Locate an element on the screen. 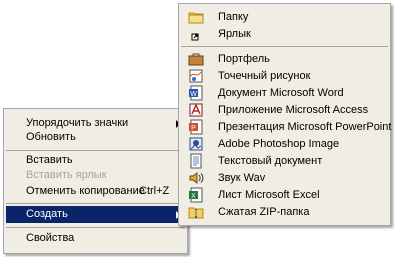 This screenshot has width=402, height=257. new-photoshop-image-label: Adobe Photoshop Image is located at coordinates (279, 144).